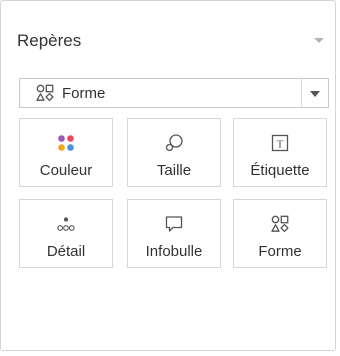 Image resolution: width=340 pixels, height=356 pixels. What do you see at coordinates (66, 152) in the screenshot?
I see `color-property-button: Couleur` at bounding box center [66, 152].